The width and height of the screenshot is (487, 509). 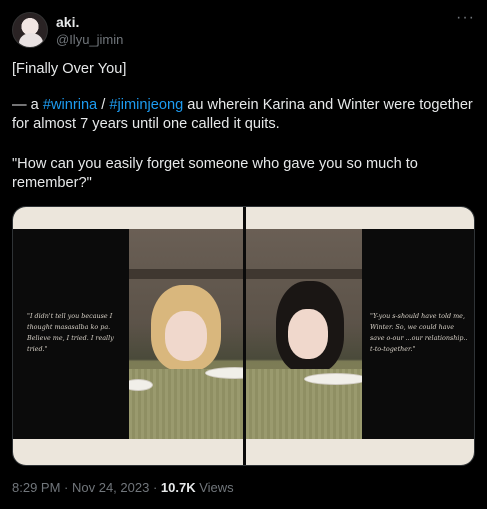 What do you see at coordinates (243, 29) in the screenshot?
I see `tweet-header: aki. @Ilyu_jimin ···` at bounding box center [243, 29].